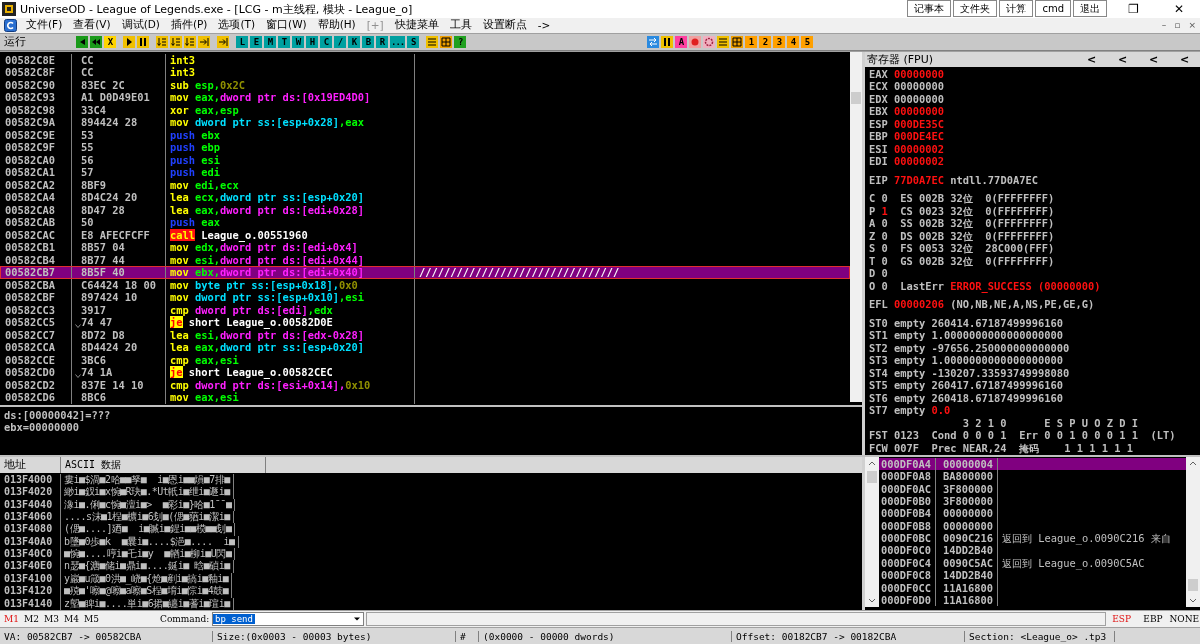  I want to click on stack-row: 000DF0C8 14DD2B40, so click(1032, 575).